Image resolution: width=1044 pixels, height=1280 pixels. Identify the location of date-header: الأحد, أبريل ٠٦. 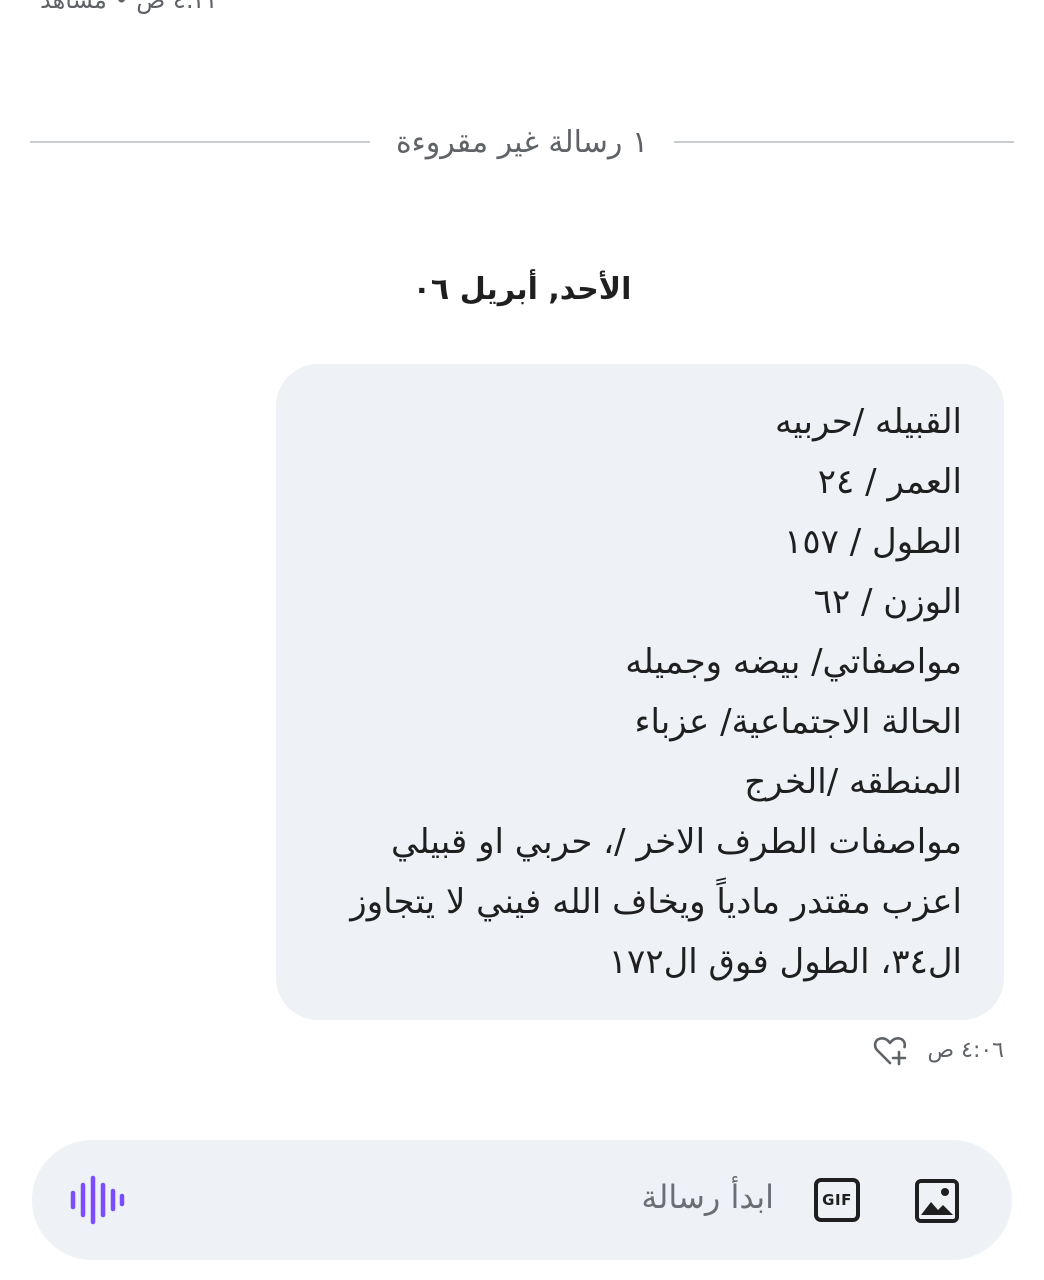
(522, 289).